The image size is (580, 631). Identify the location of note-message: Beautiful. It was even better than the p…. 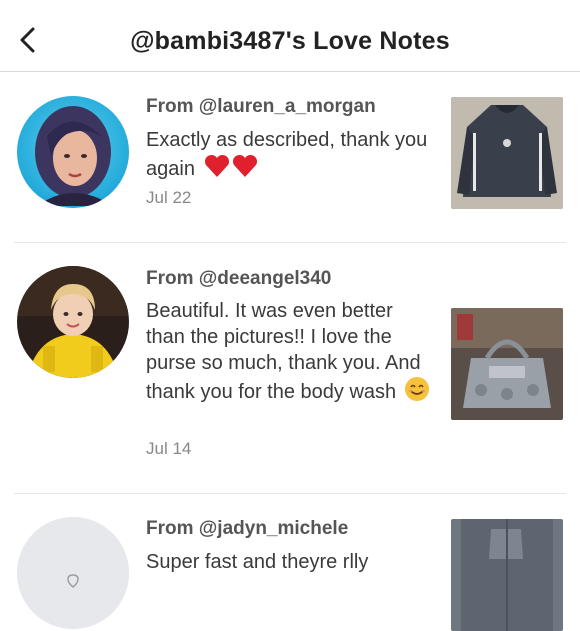
(291, 353).